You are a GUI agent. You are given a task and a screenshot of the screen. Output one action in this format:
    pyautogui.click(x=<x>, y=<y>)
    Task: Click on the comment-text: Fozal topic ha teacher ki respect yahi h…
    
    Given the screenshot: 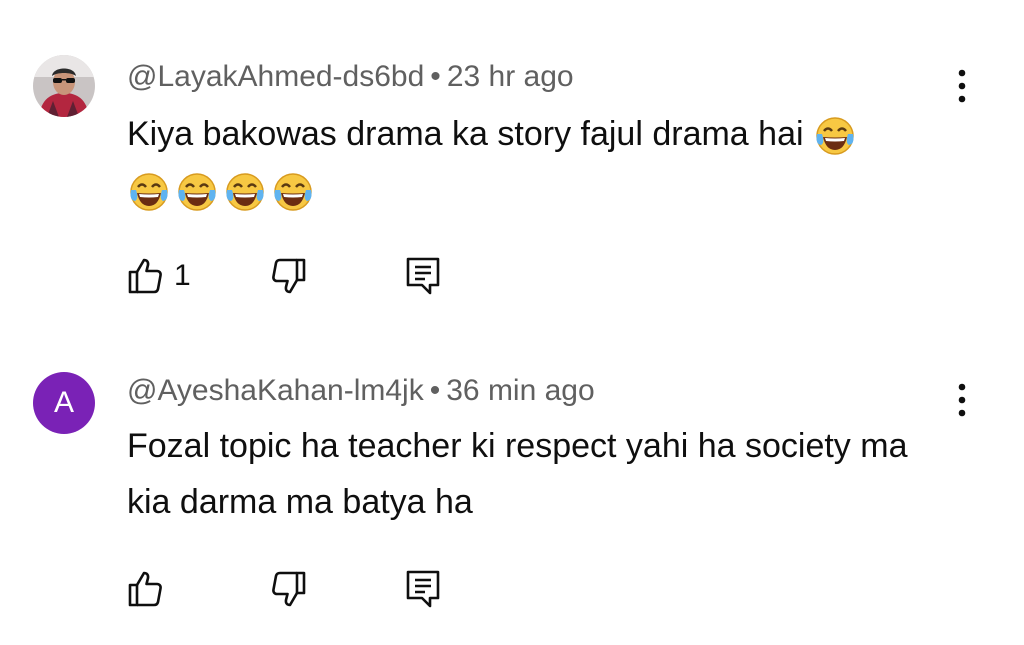 What is the action you would take?
    pyautogui.click(x=542, y=474)
    